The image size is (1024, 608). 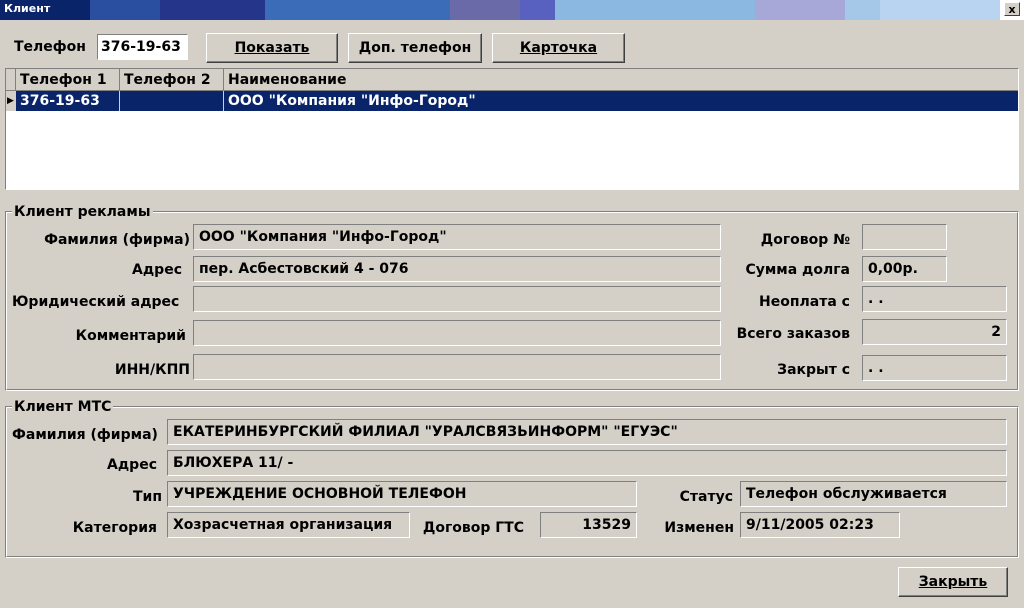 I want to click on mts-category-field: Хозрасчетная организация, so click(x=288, y=525).